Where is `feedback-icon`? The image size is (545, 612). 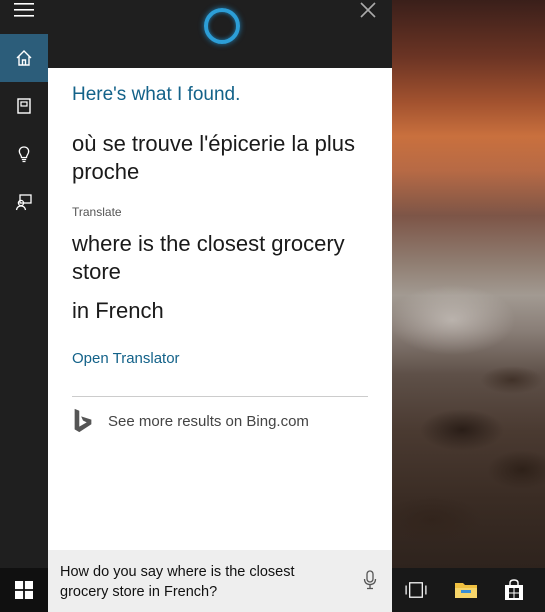 feedback-icon is located at coordinates (23, 202).